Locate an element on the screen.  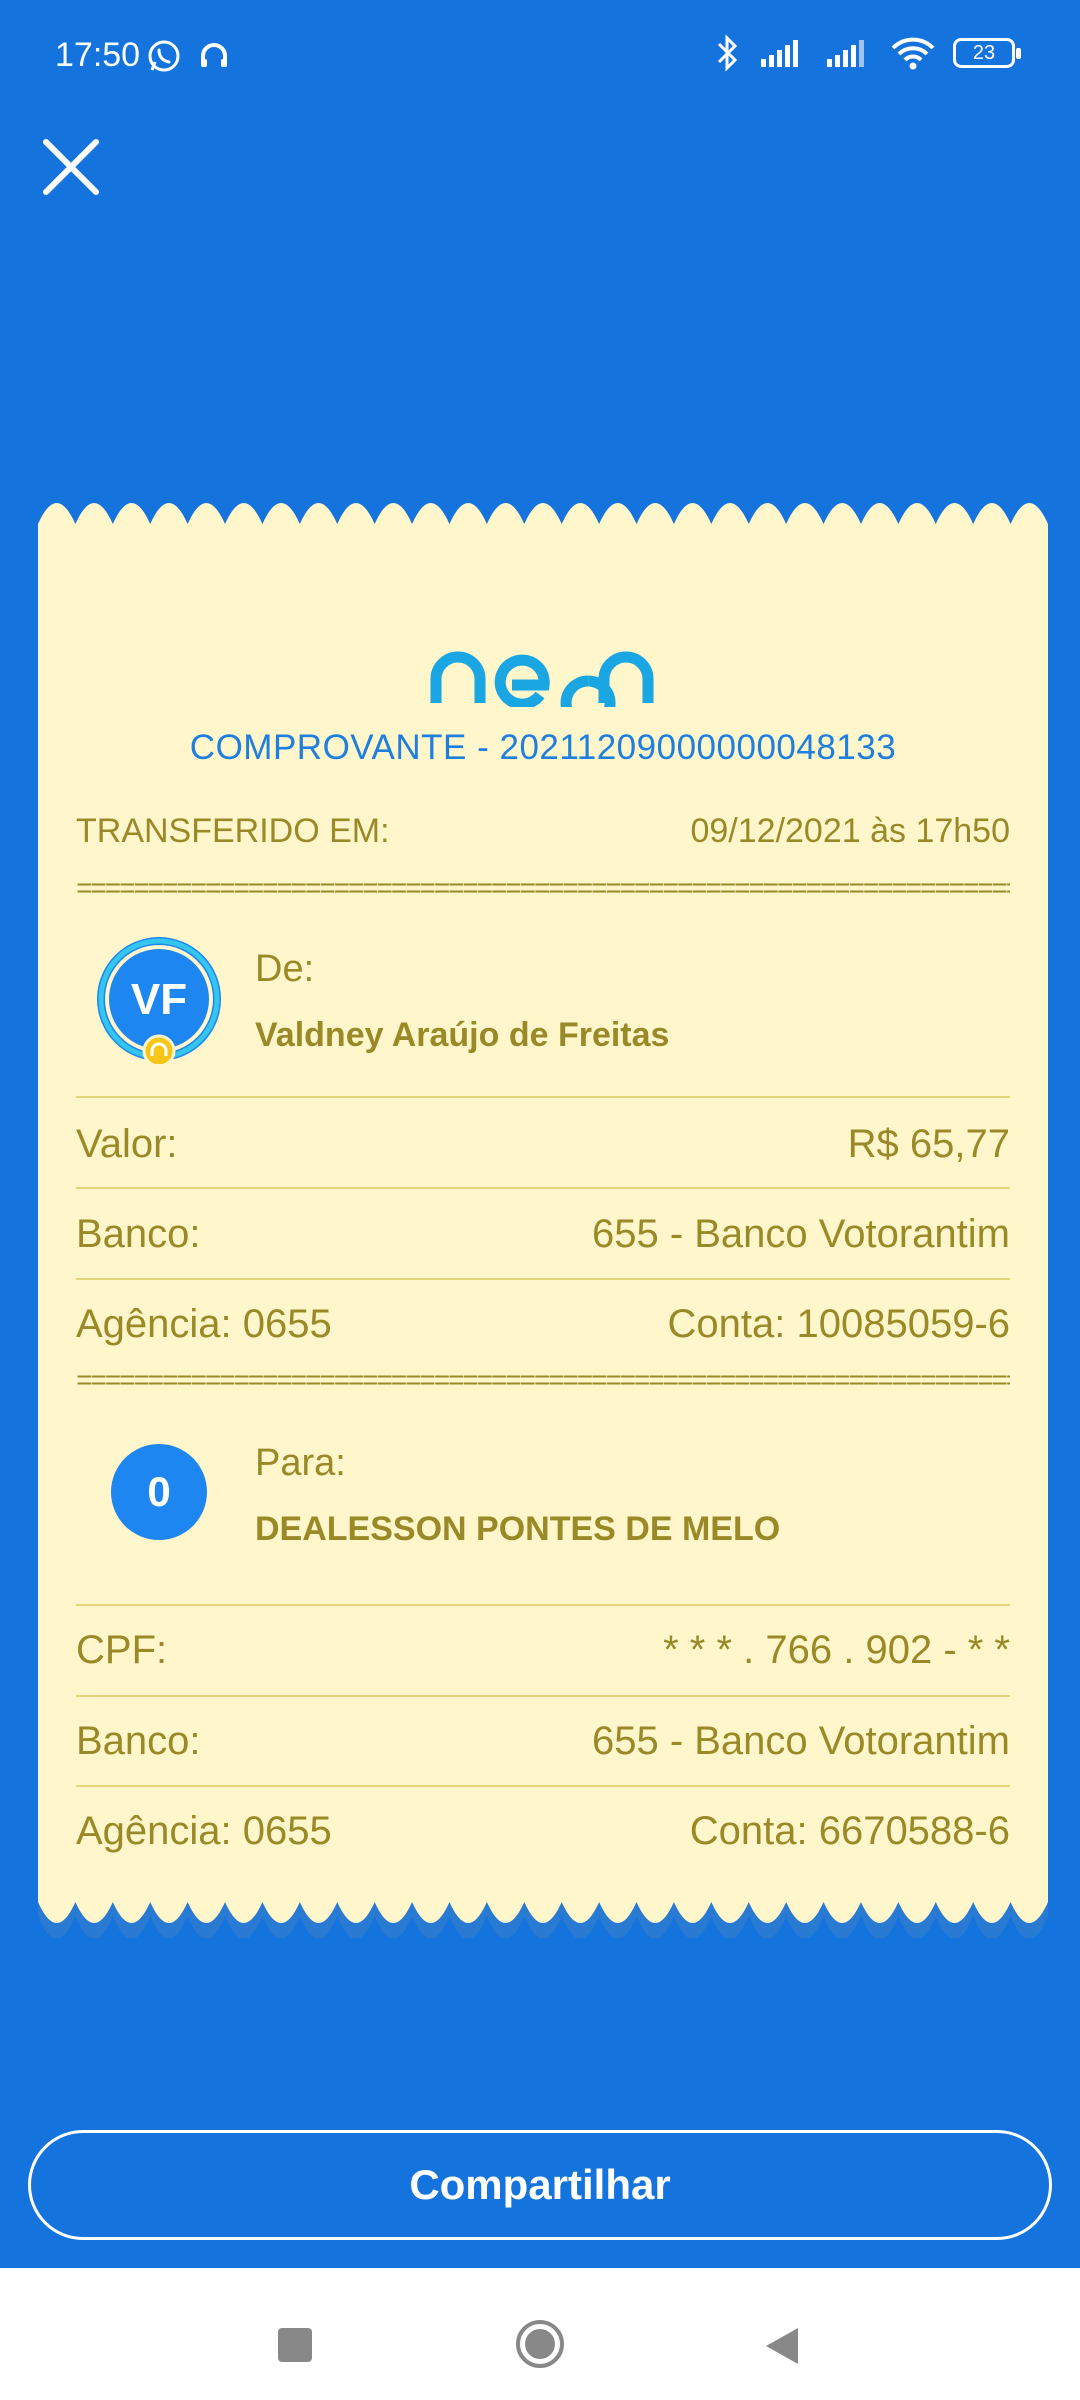
account-value: Conta: 6670588-6 is located at coordinates (849, 1831).